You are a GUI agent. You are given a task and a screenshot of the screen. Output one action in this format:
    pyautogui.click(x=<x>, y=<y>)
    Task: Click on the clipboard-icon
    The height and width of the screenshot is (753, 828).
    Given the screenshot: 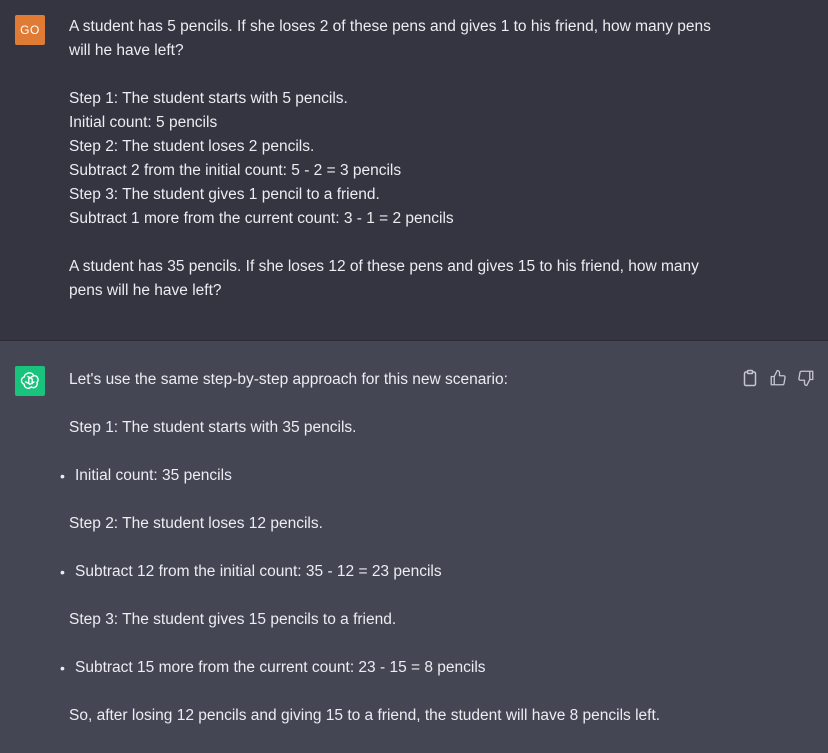 What is the action you would take?
    pyautogui.click(x=750, y=378)
    